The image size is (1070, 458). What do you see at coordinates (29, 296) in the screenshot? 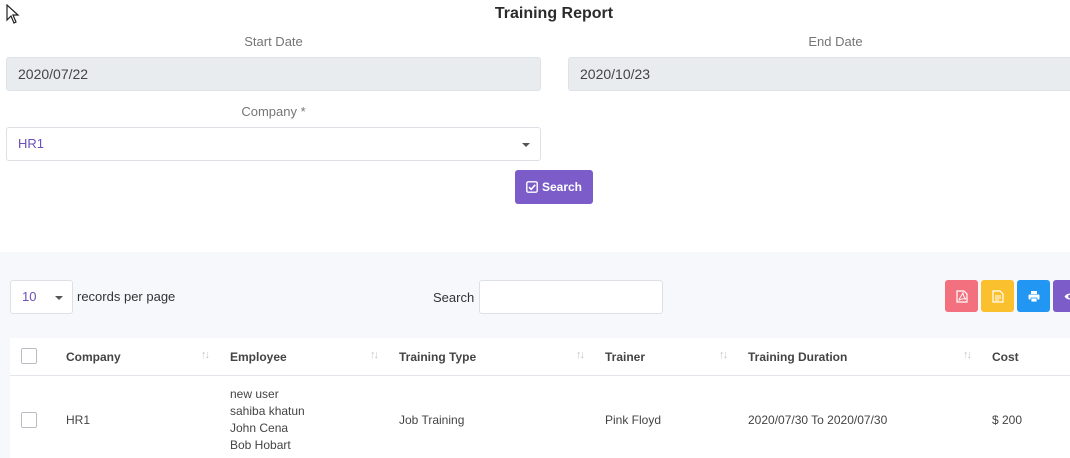
I see `page-length-value: 10` at bounding box center [29, 296].